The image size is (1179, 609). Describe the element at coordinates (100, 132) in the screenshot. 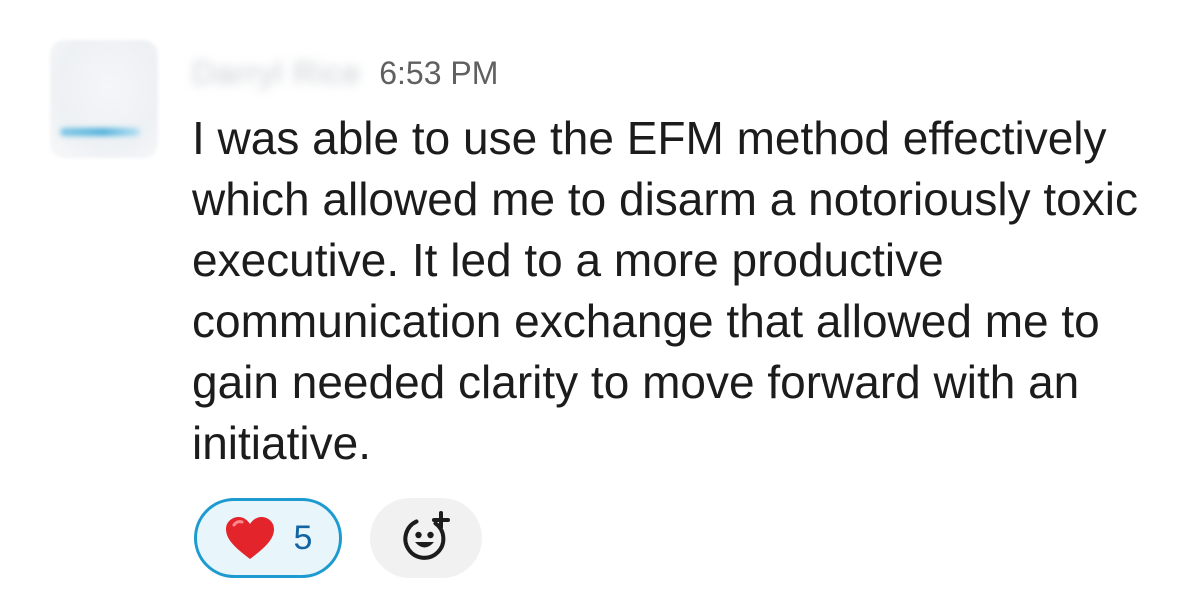

I see `avatar-image-detail` at that location.